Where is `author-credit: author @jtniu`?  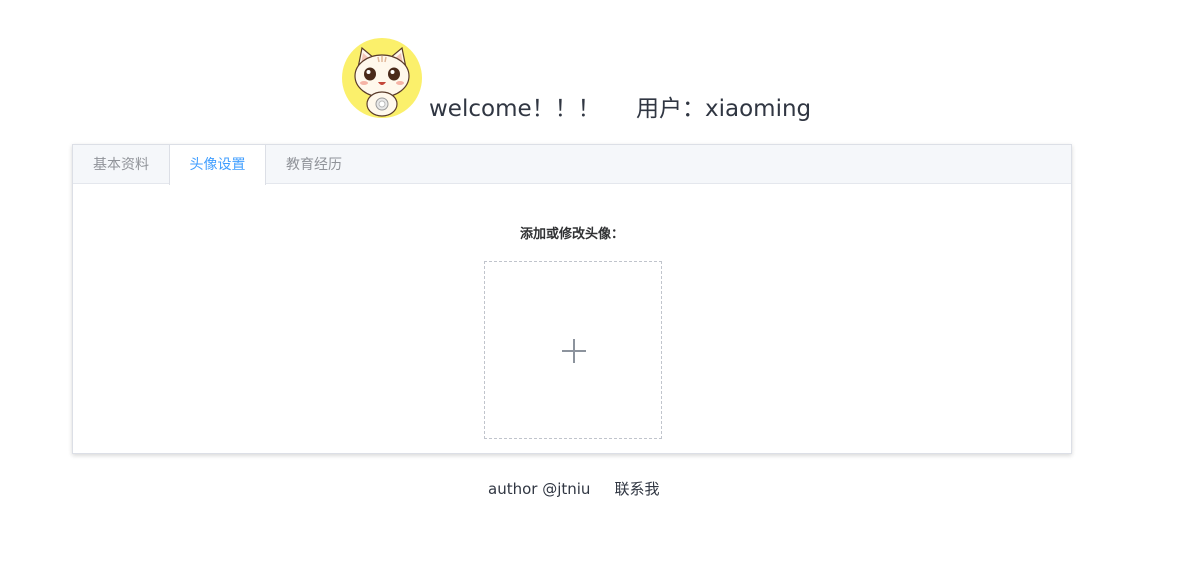 author-credit: author @jtniu is located at coordinates (539, 489).